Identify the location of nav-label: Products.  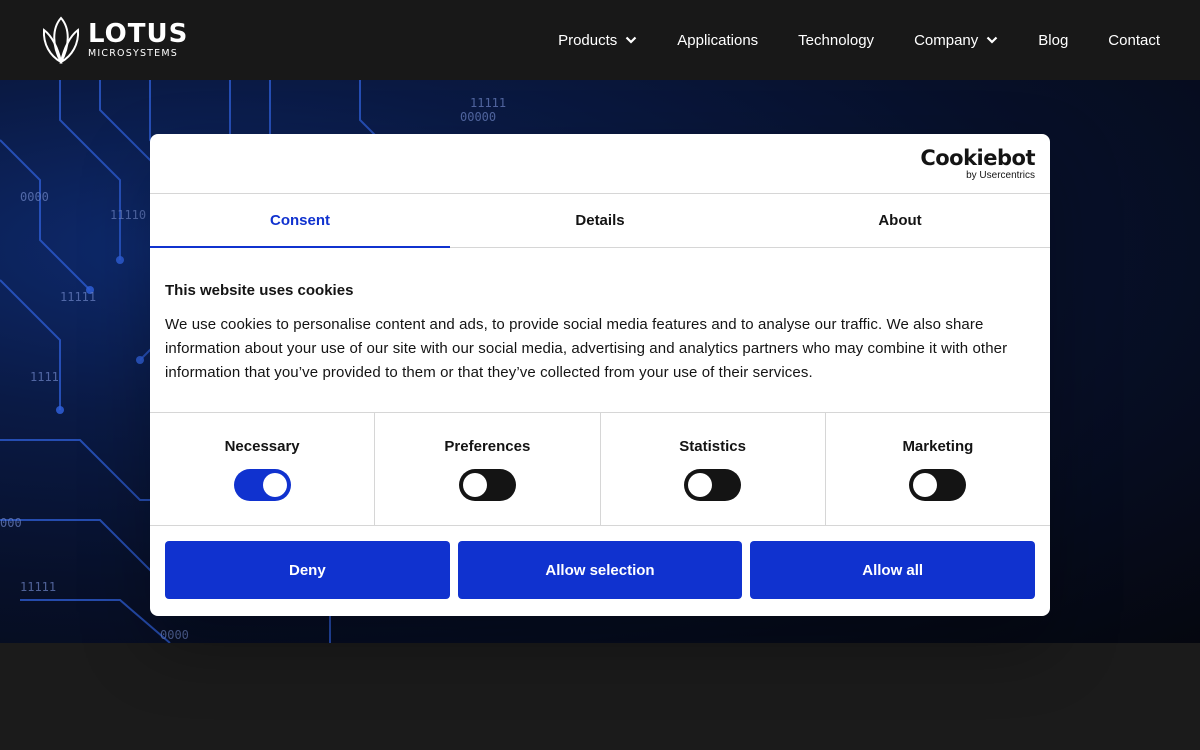
(588, 40).